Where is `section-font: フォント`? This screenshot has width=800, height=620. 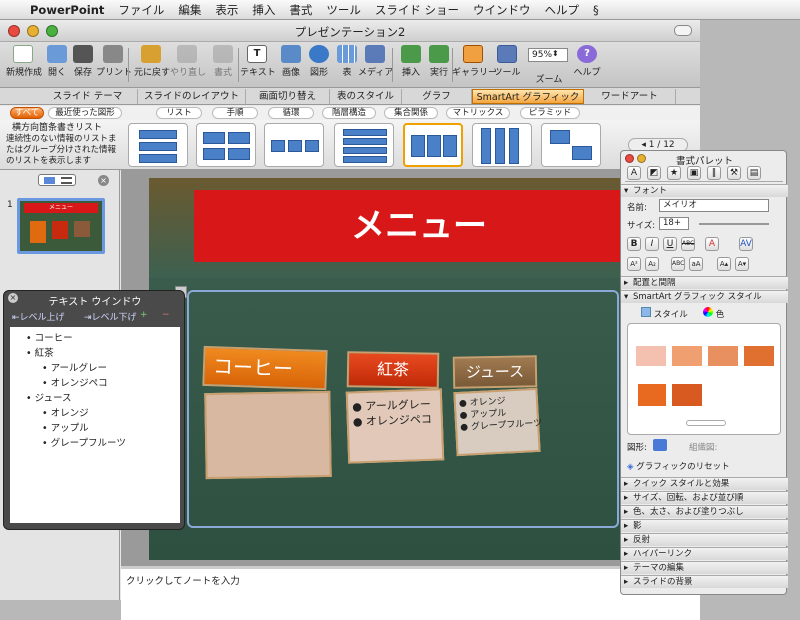
section-font: フォント is located at coordinates (704, 190).